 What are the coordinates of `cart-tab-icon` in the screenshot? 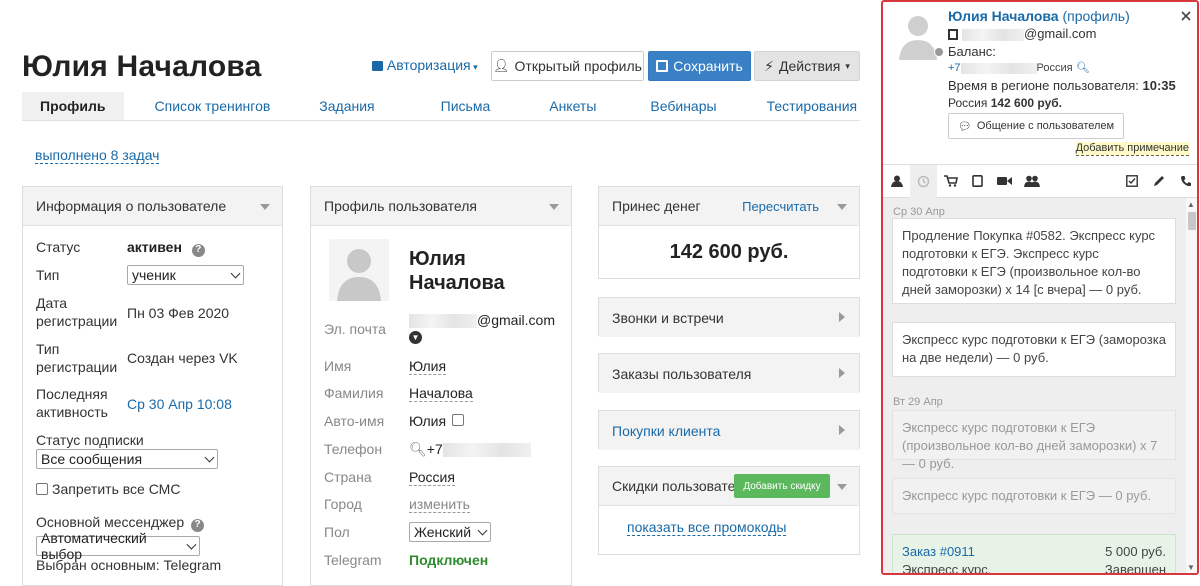 It's located at (950, 181).